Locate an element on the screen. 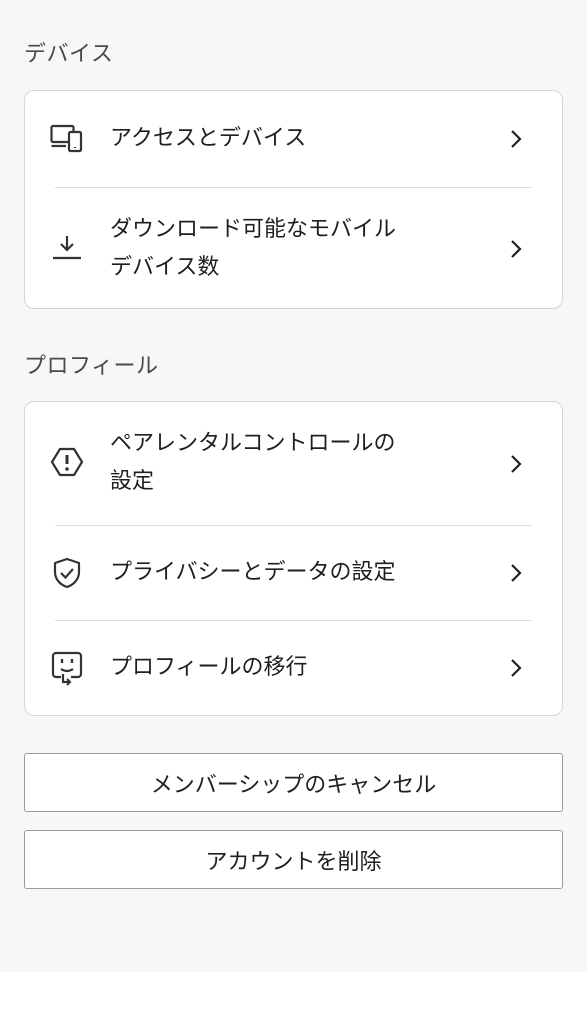 This screenshot has height=1024, width=587. mobile-download-devices-label: ダウンロード可能なモバイル デバイス数 is located at coordinates (253, 248).